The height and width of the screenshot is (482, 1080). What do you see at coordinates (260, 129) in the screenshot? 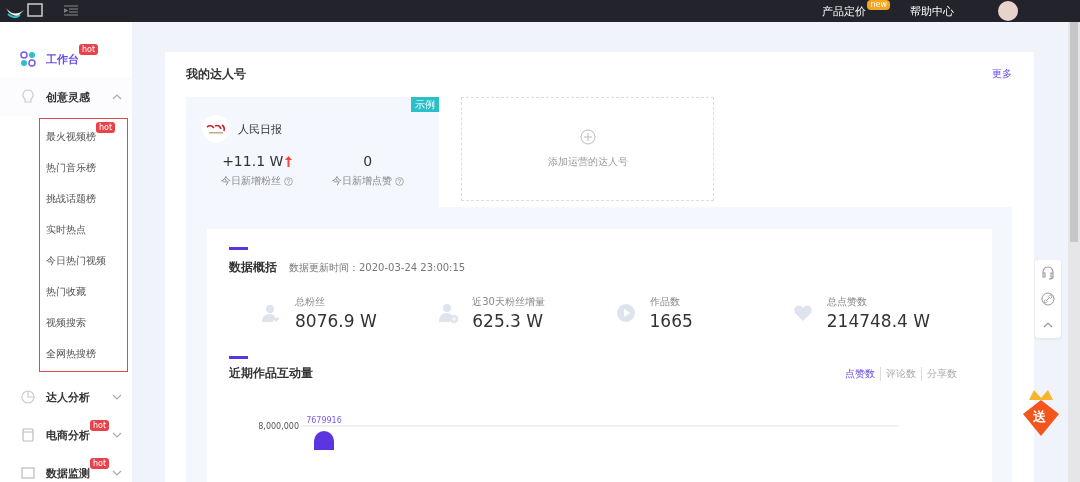
I see `account-name: 人民日报` at bounding box center [260, 129].